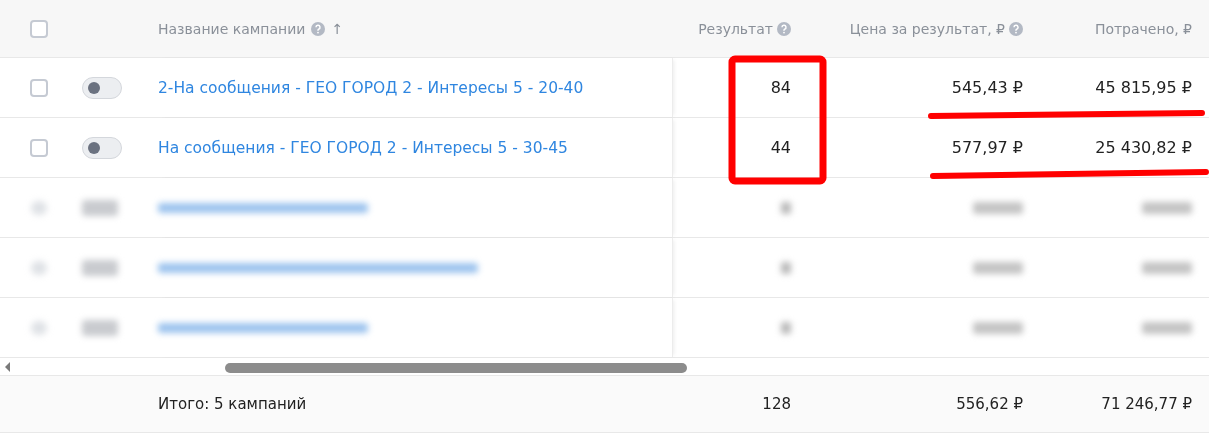 Image resolution: width=1209 pixels, height=433 pixels. I want to click on campaign-link: На сообщения - ГЕО ГОРОД 2 - Интересы 5 - 30-45, so click(363, 147).